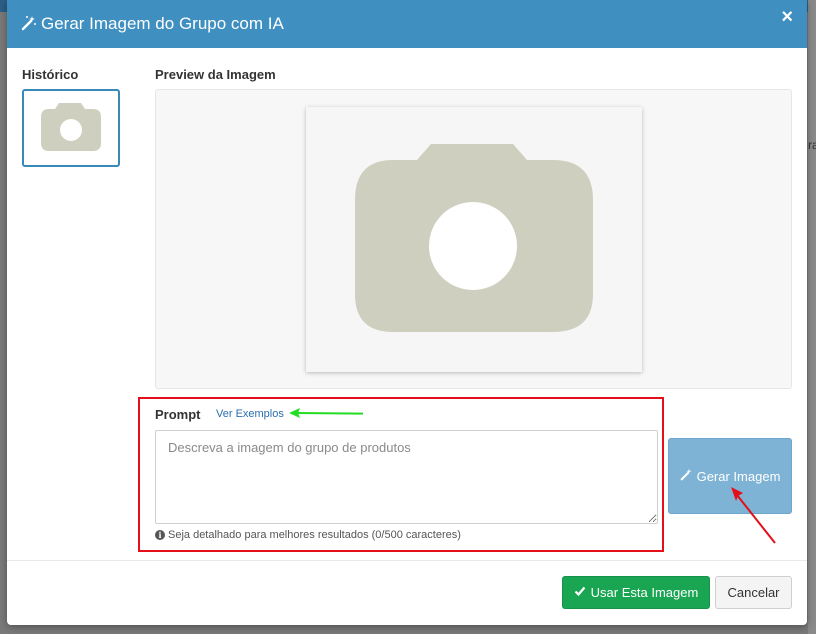 This screenshot has width=816, height=634. What do you see at coordinates (407, 560) in the screenshot?
I see `footer-divider` at bounding box center [407, 560].